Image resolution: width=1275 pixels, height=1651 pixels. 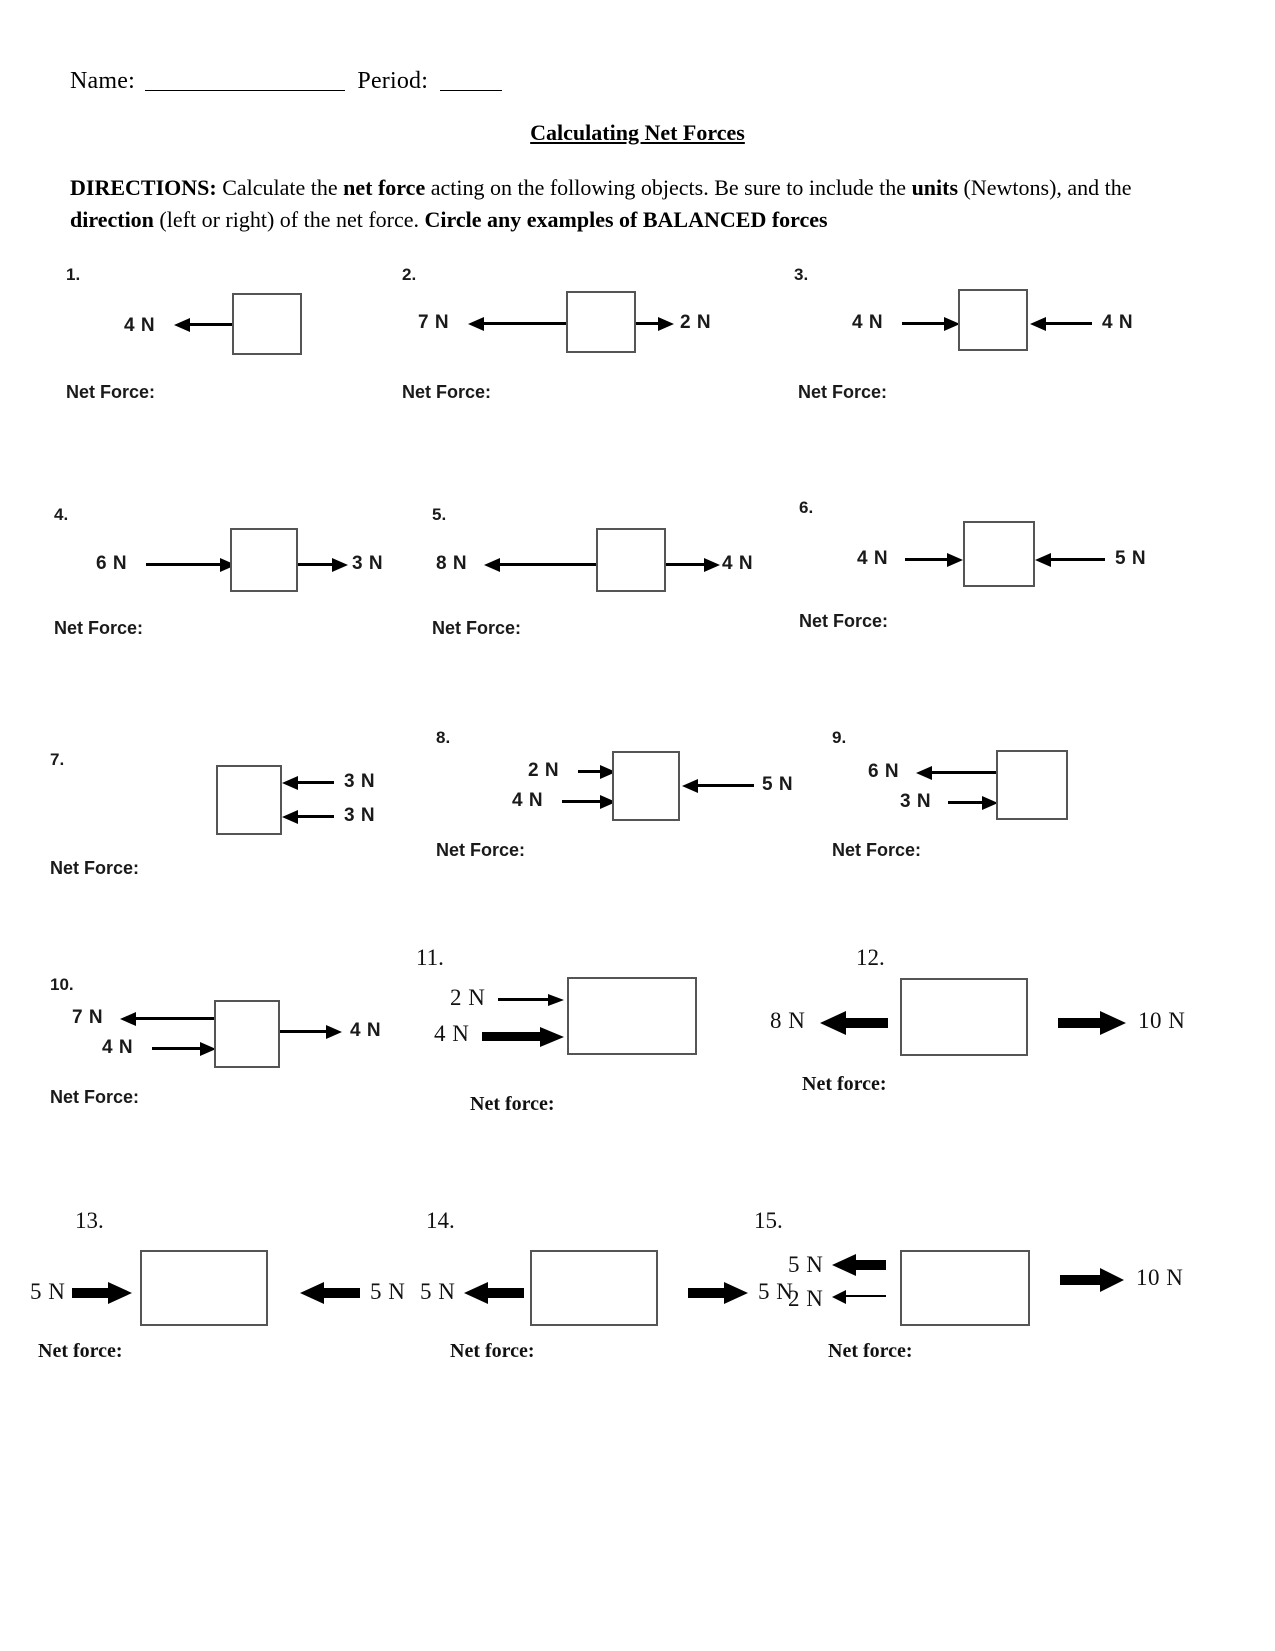 I want to click on problem-9: 9. 6 N 3 N Net Force:, so click(x=1018, y=808).